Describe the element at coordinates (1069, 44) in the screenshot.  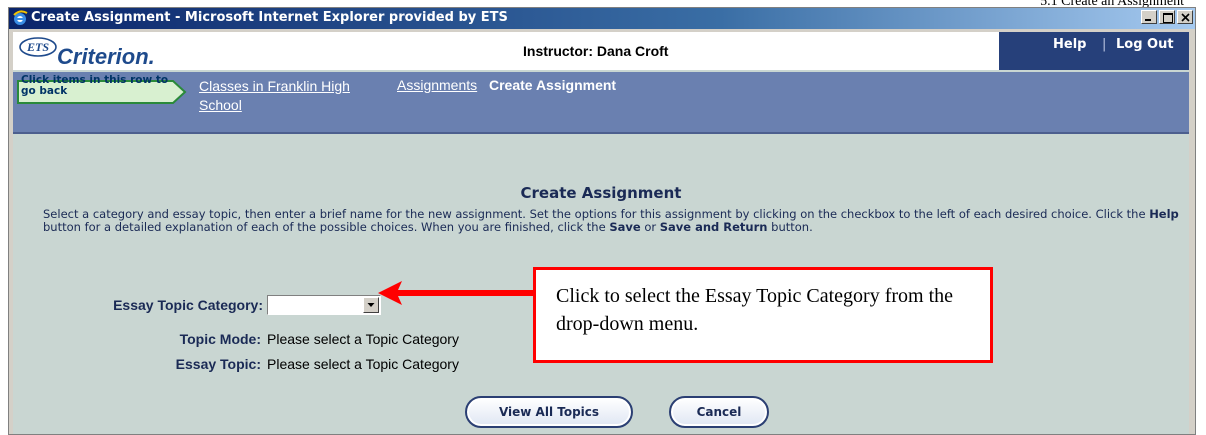
I see `help-link: Help` at that location.